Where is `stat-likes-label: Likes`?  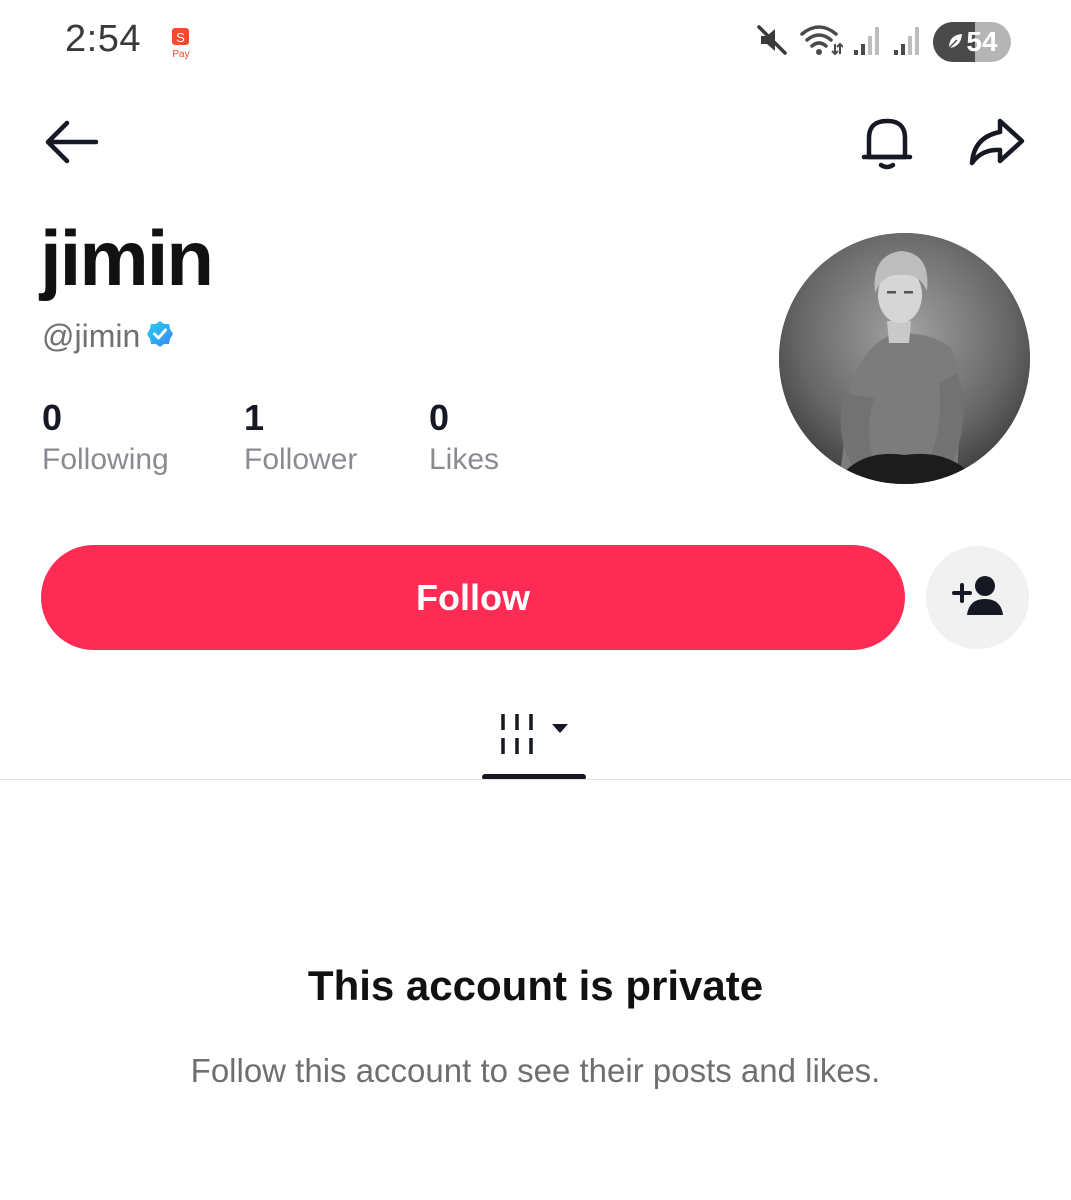
stat-likes-label: Likes is located at coordinates (464, 459).